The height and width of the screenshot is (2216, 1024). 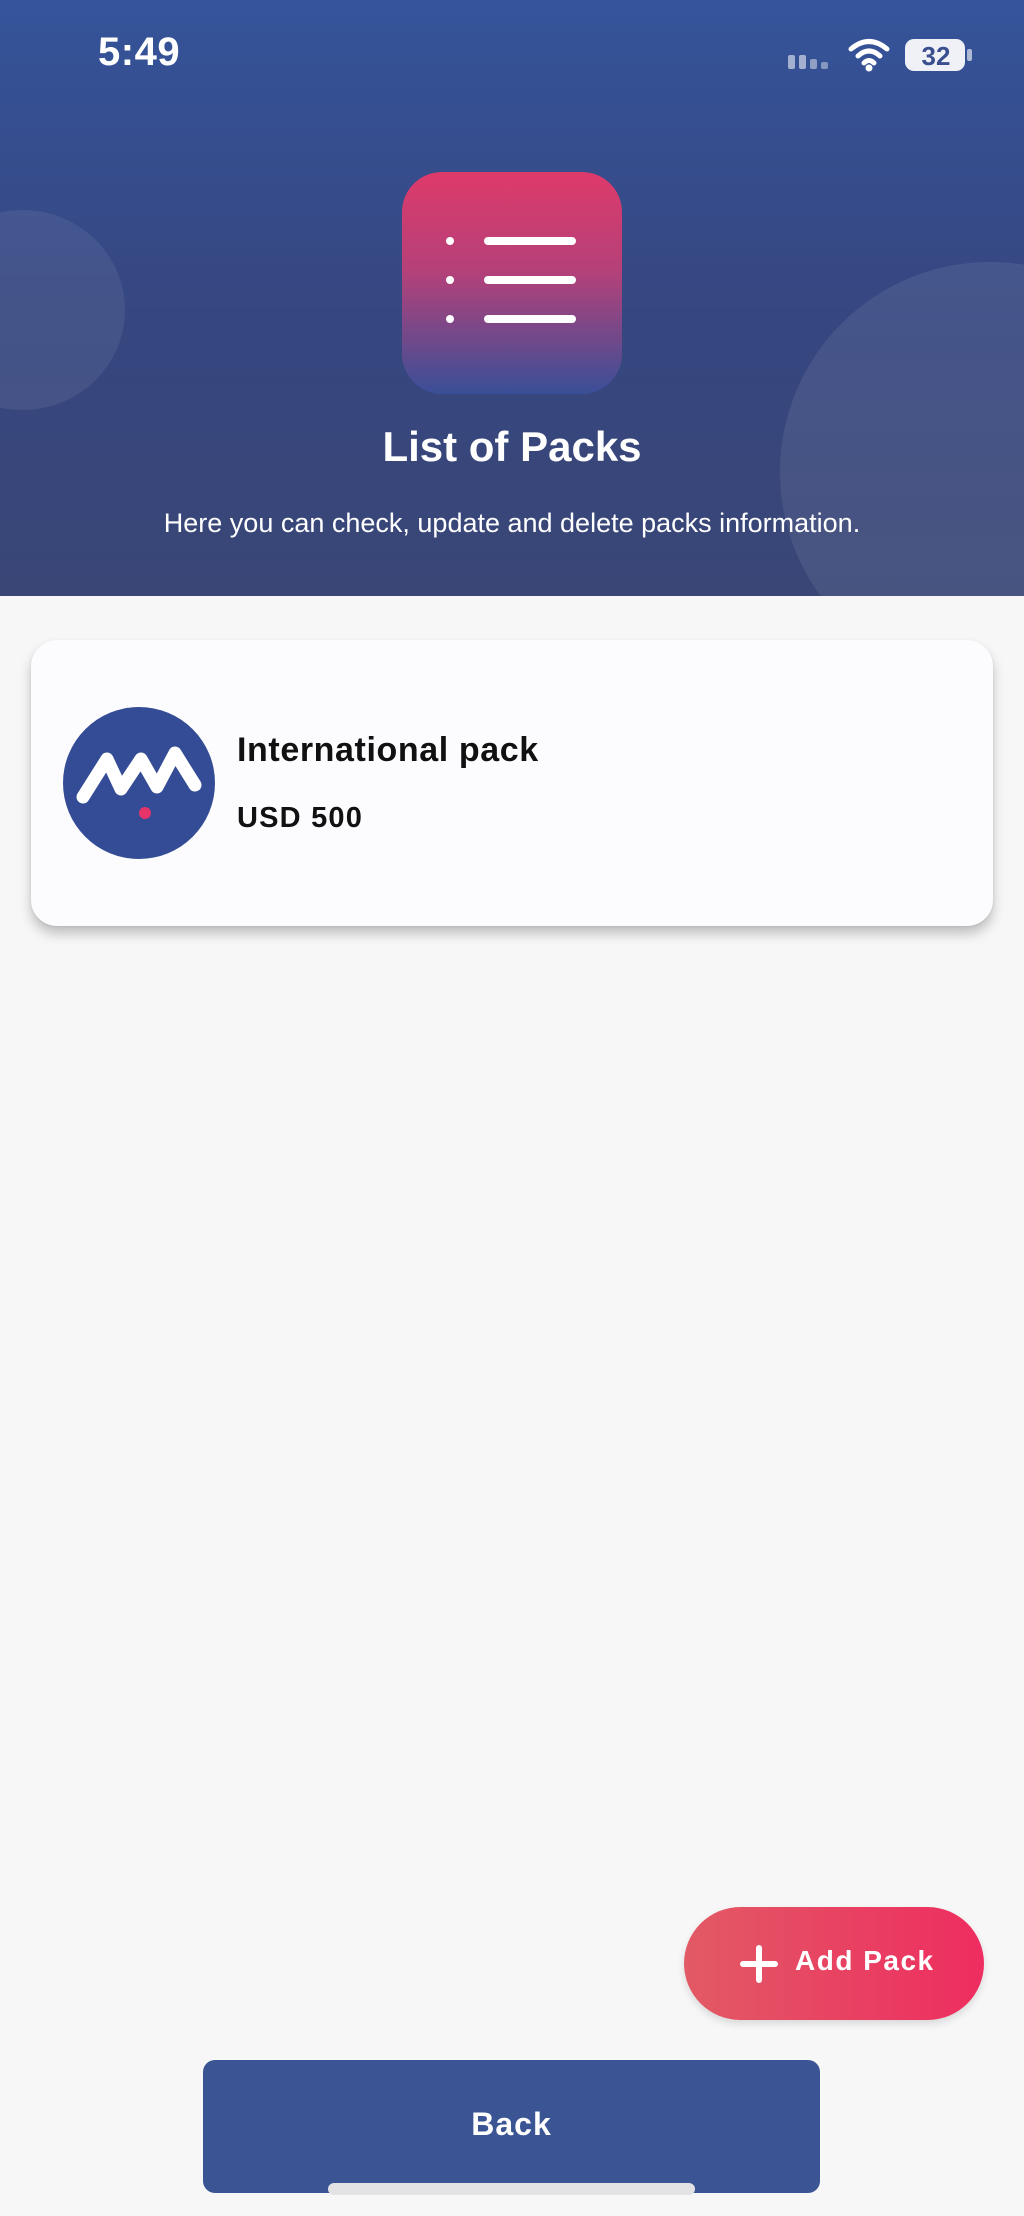 I want to click on decorative-circle, so click(x=62, y=310).